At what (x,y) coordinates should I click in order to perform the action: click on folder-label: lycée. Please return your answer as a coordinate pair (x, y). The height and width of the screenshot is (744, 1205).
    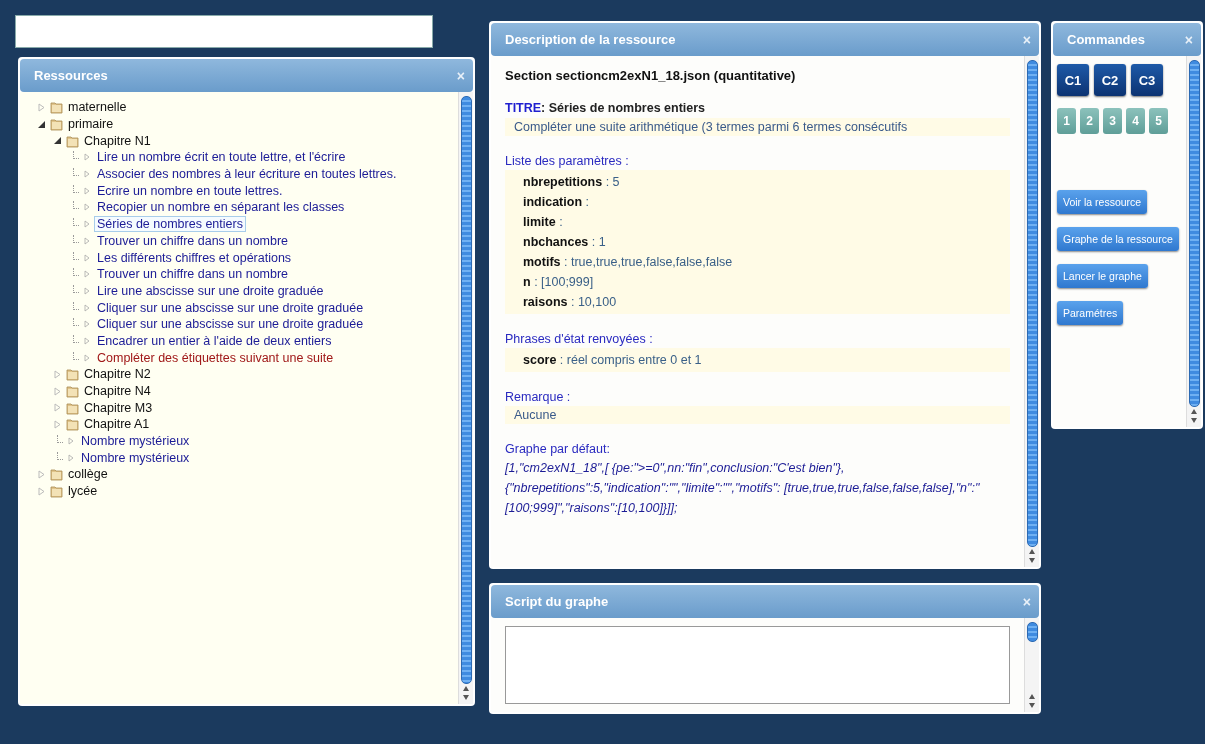
    Looking at the image, I should click on (83, 491).